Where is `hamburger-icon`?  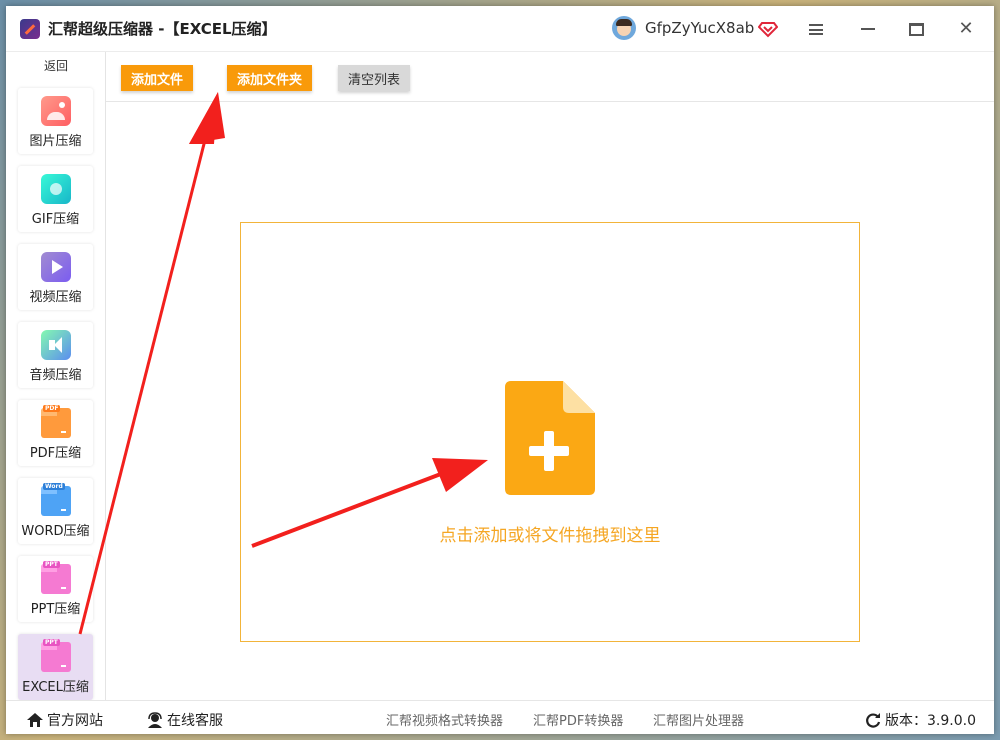 hamburger-icon is located at coordinates (816, 29).